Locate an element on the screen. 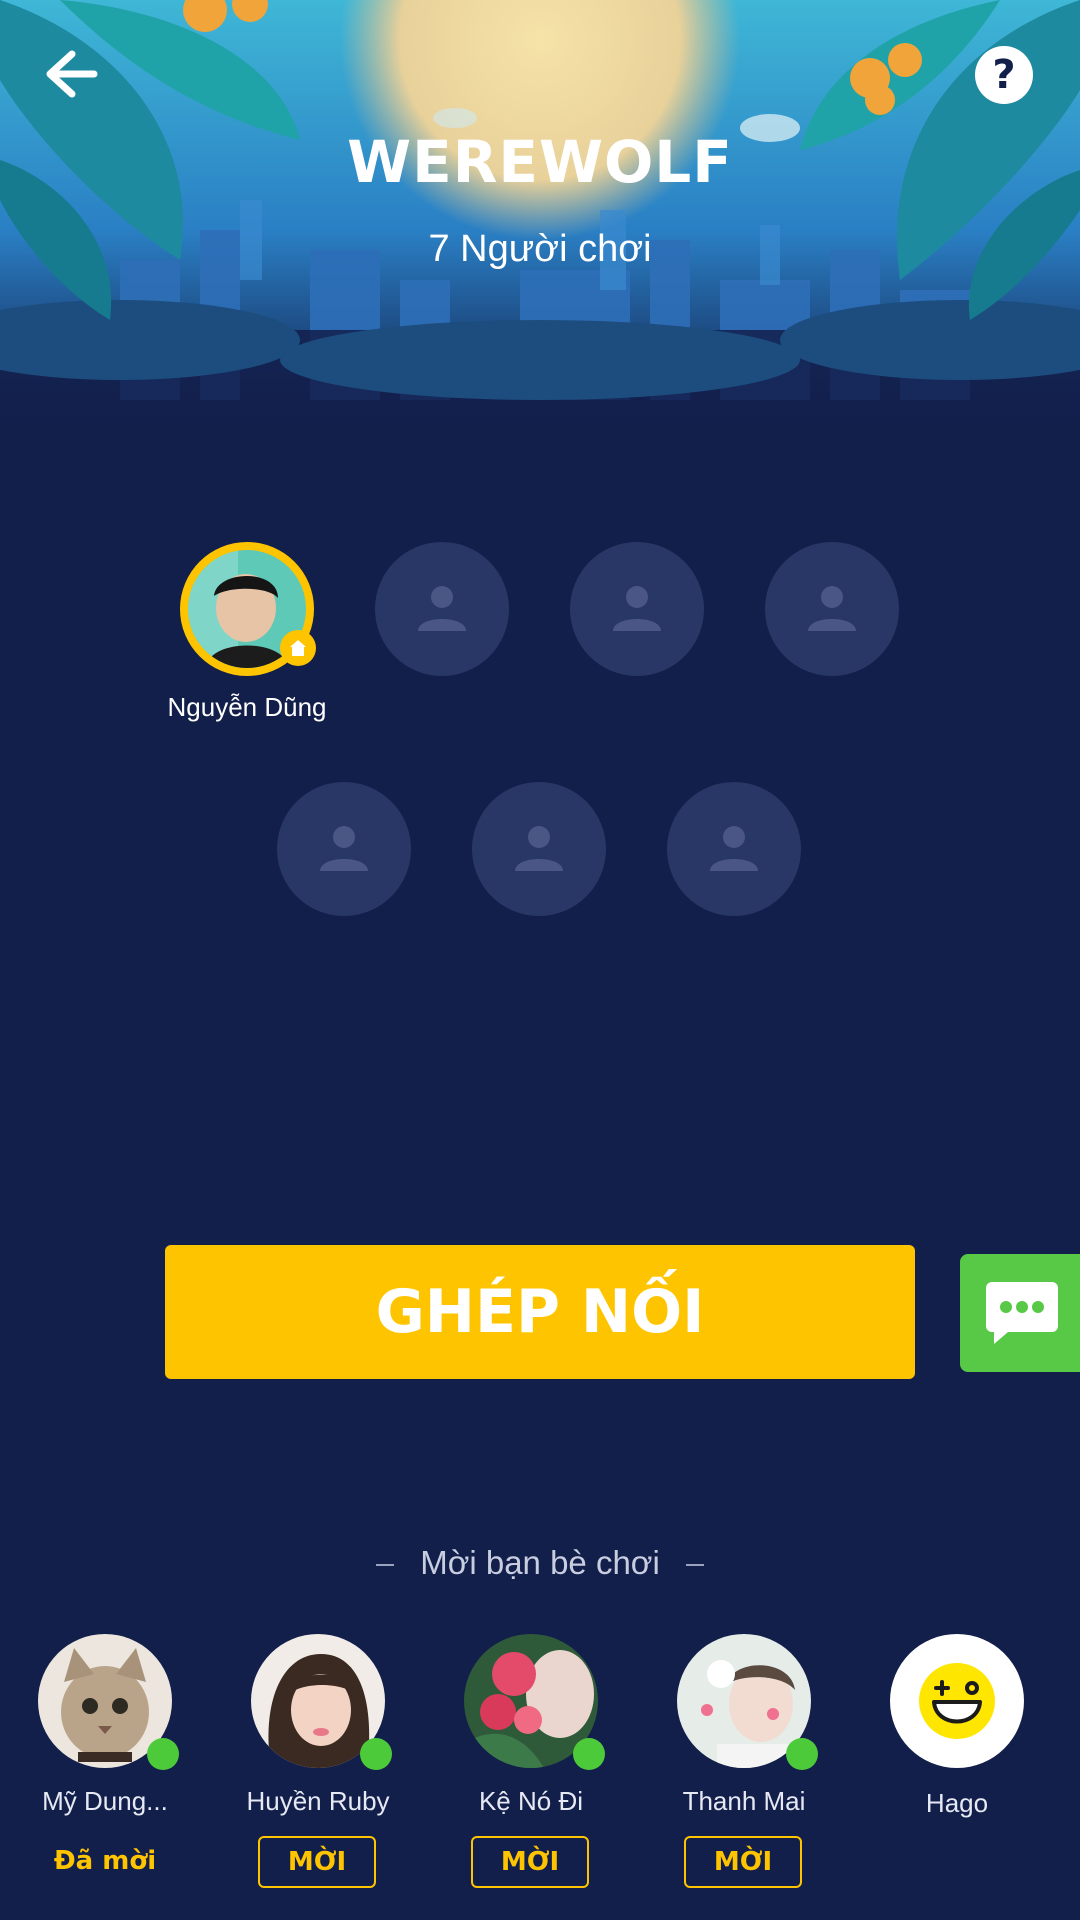 Image resolution: width=1080 pixels, height=1920 pixels. chat-bubble-icon is located at coordinates (1022, 1313).